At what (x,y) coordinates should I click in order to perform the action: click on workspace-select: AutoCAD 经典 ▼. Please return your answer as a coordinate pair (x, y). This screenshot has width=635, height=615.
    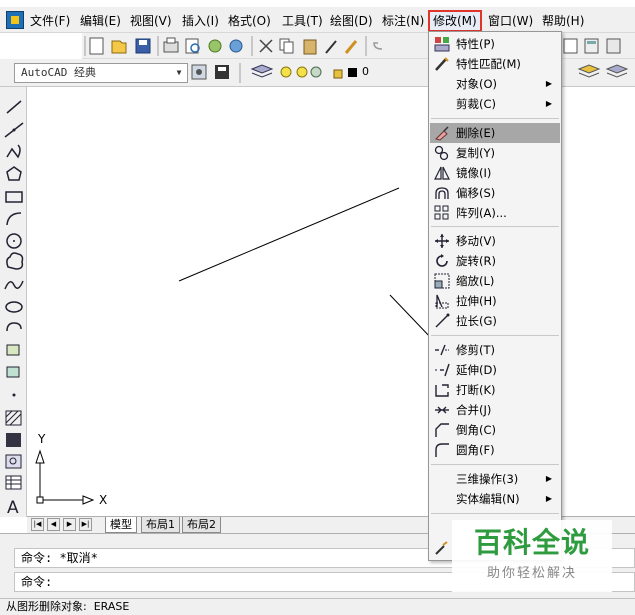
    Looking at the image, I should click on (101, 73).